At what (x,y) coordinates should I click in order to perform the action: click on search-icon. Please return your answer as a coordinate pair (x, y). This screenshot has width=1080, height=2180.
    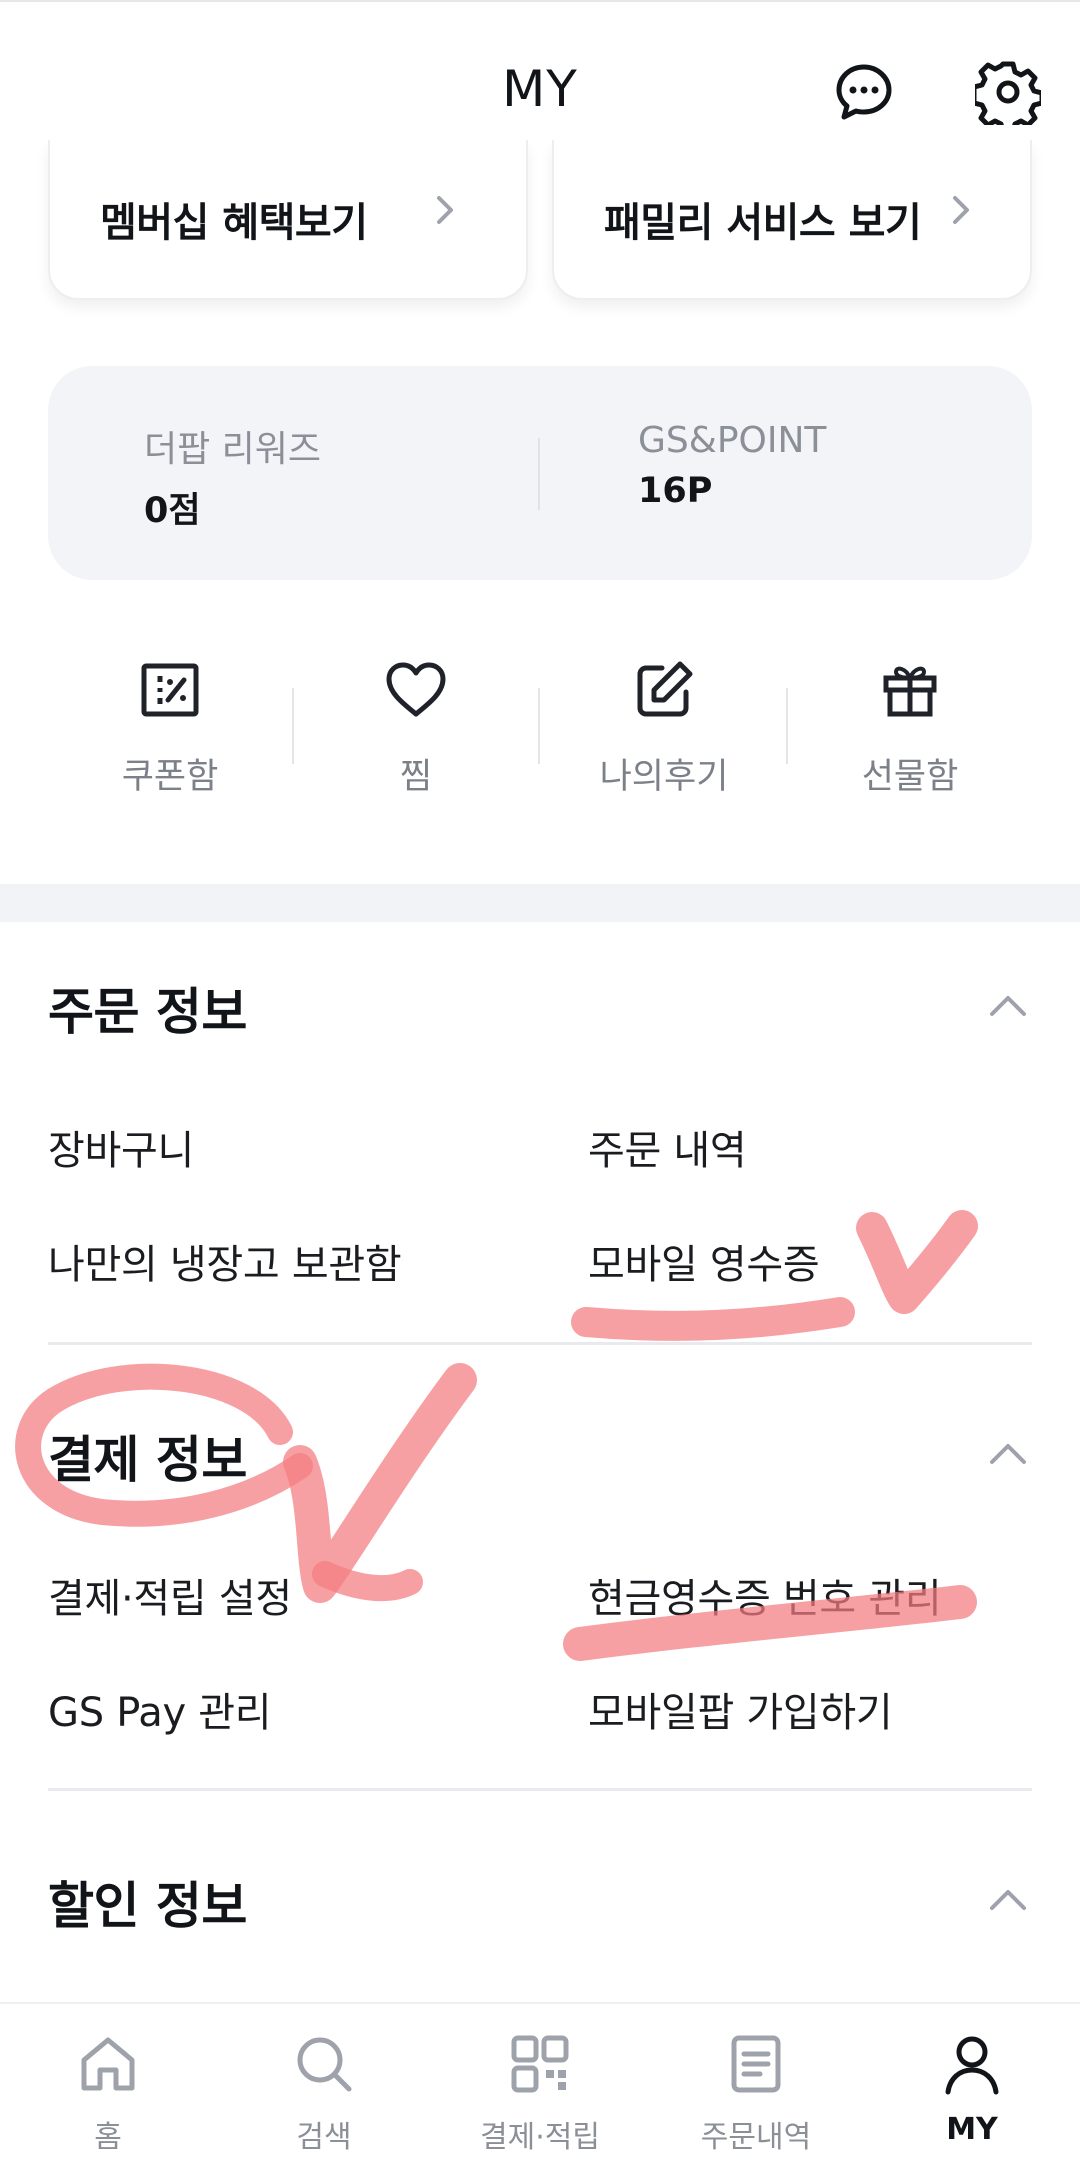
    Looking at the image, I should click on (324, 2064).